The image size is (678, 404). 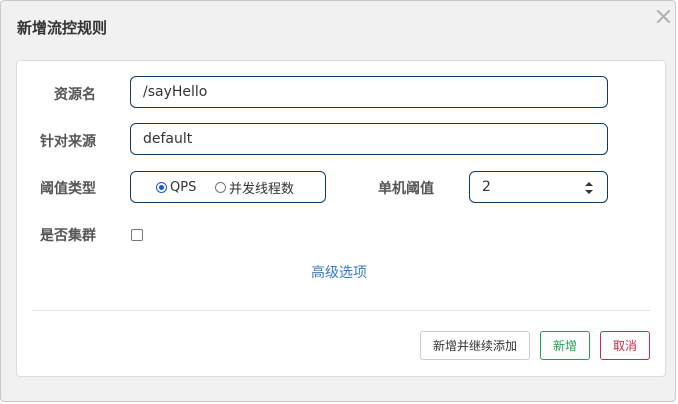 What do you see at coordinates (75, 95) in the screenshot?
I see `resource-name-label: 资源名` at bounding box center [75, 95].